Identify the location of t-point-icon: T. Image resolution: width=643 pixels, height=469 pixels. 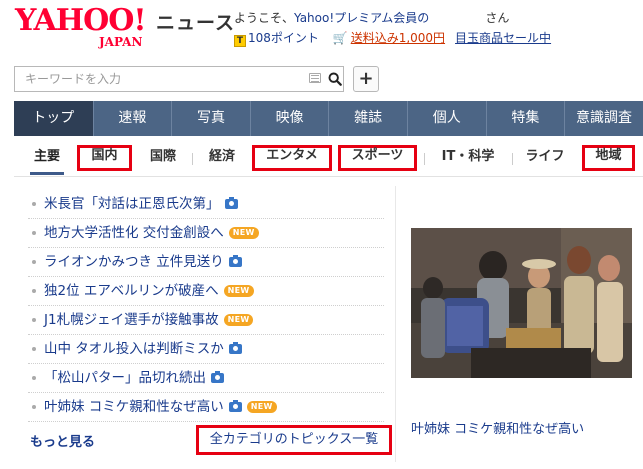
(240, 41).